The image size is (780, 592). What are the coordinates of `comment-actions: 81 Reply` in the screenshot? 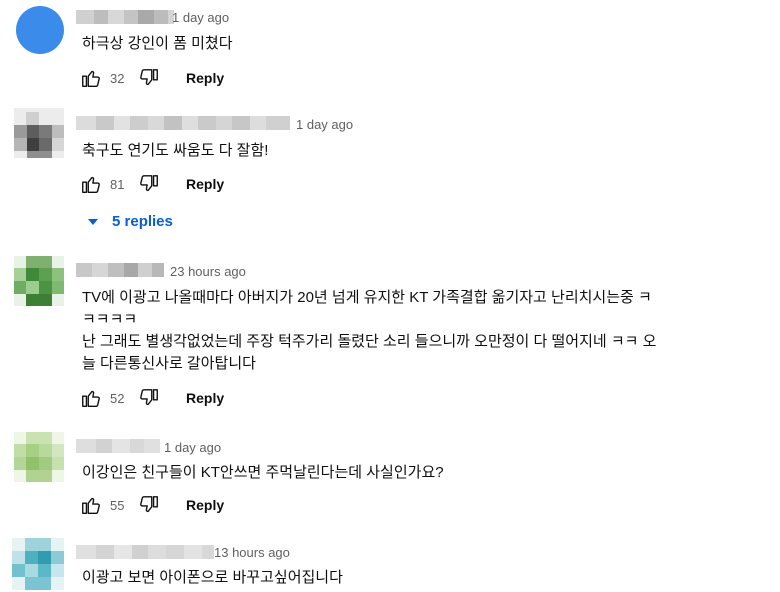 It's located at (152, 184).